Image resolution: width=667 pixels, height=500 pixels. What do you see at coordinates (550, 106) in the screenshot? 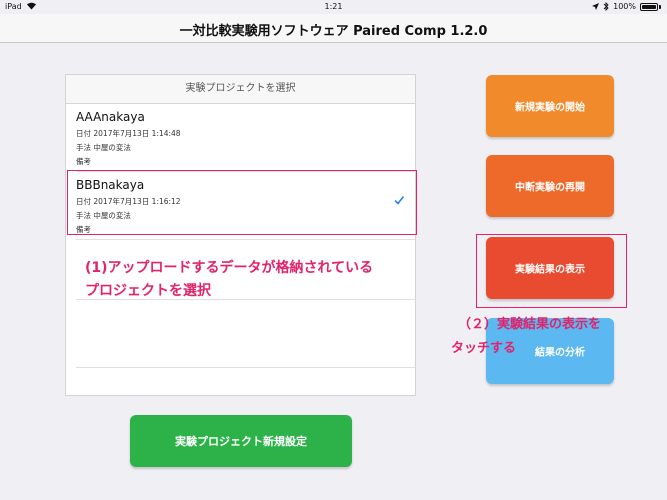
I see `new-experiment-button: 新規実験の開始` at bounding box center [550, 106].